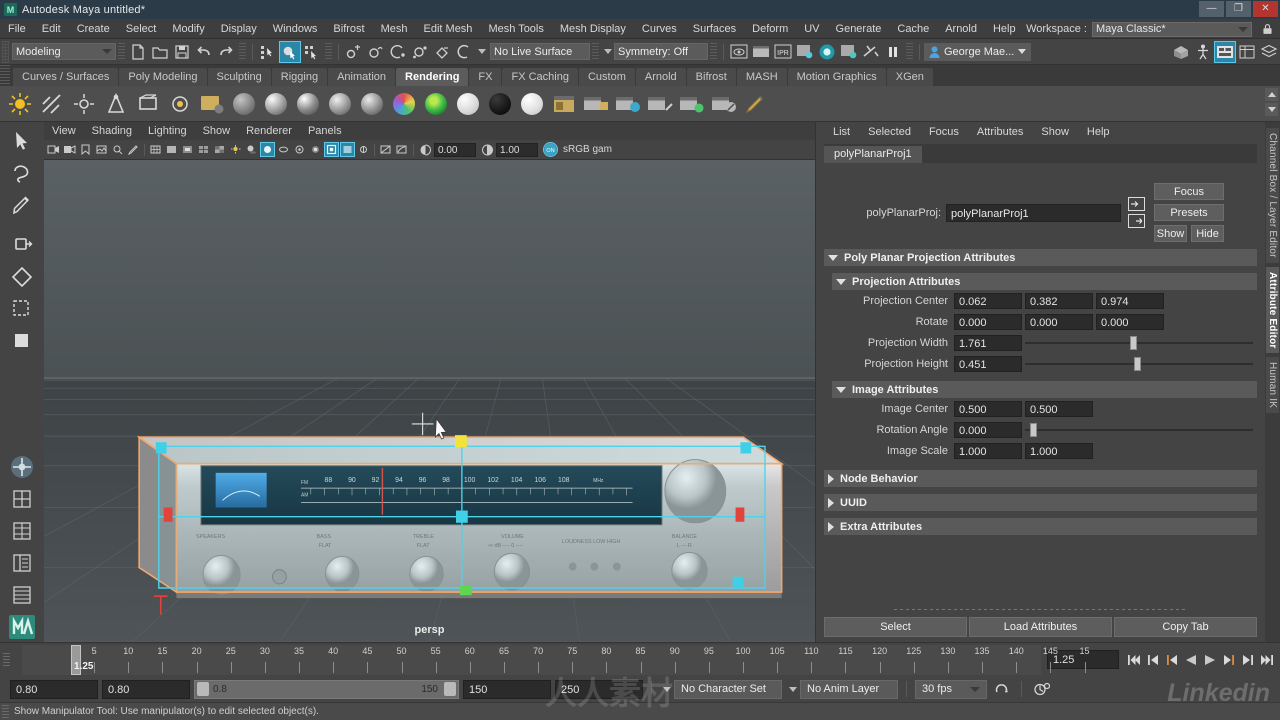  Describe the element at coordinates (455, 149) in the screenshot. I see `exposure-value-field: 0.00` at that location.